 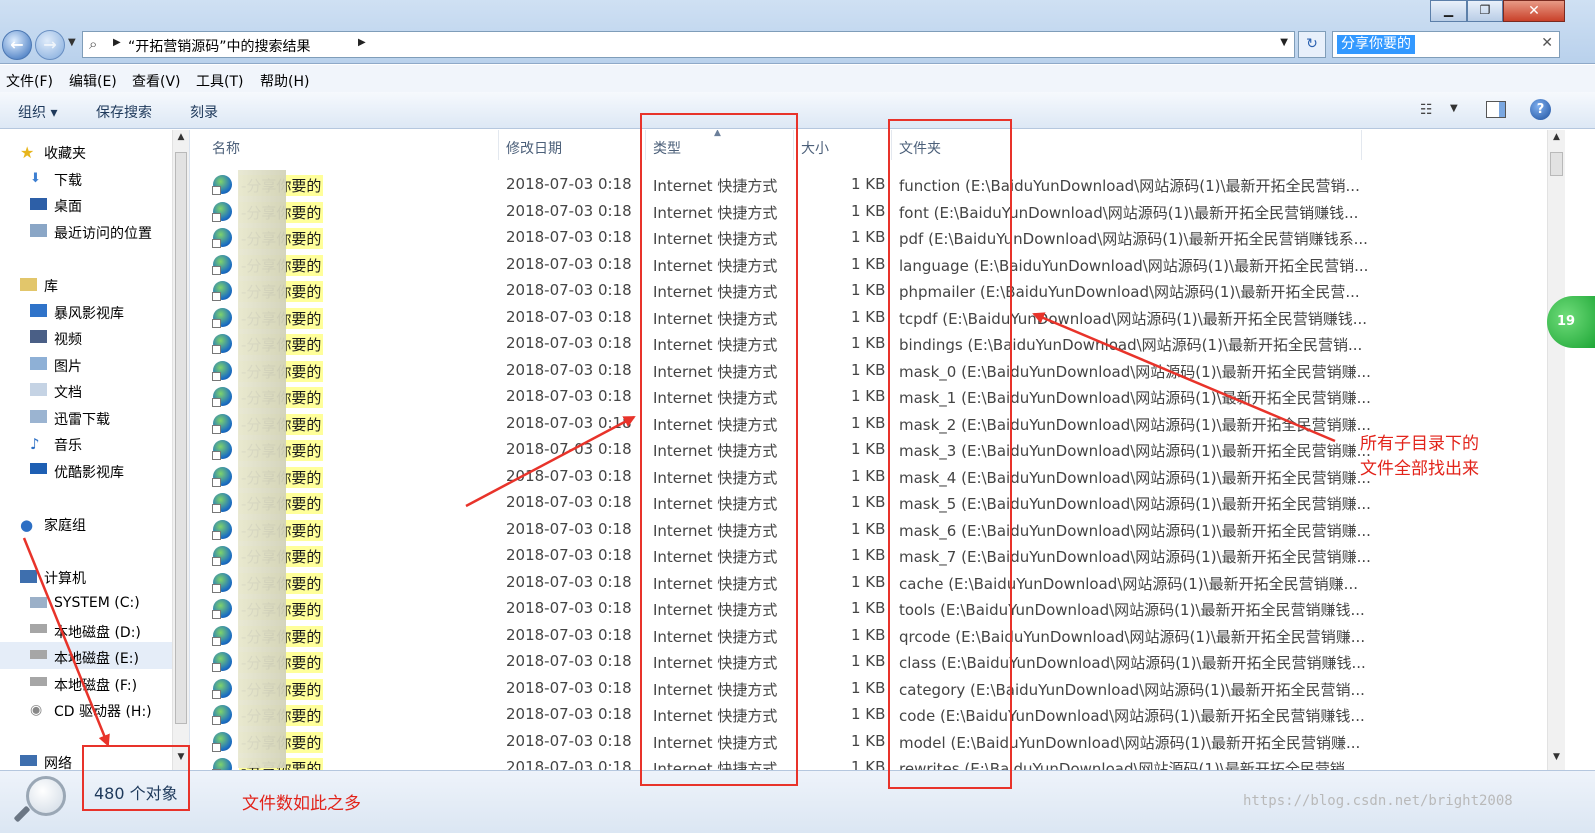 What do you see at coordinates (219, 81) in the screenshot?
I see `menu-tools: 工具(T)` at bounding box center [219, 81].